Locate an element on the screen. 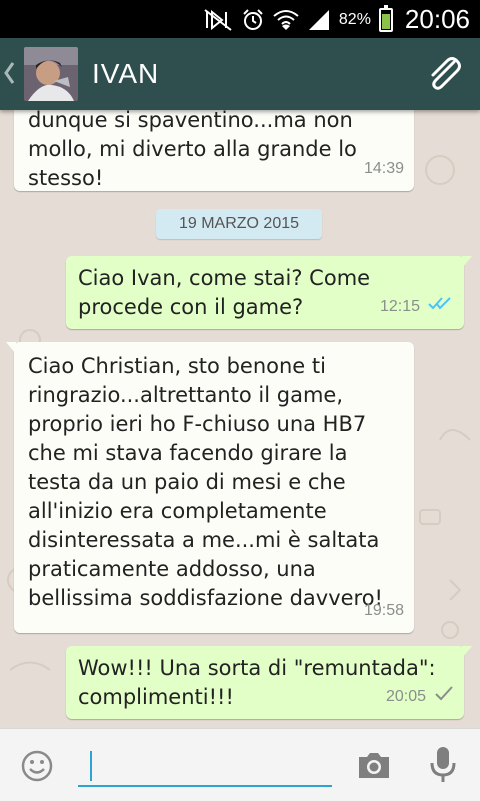 This screenshot has width=480, height=801. microphone-icon is located at coordinates (443, 767).